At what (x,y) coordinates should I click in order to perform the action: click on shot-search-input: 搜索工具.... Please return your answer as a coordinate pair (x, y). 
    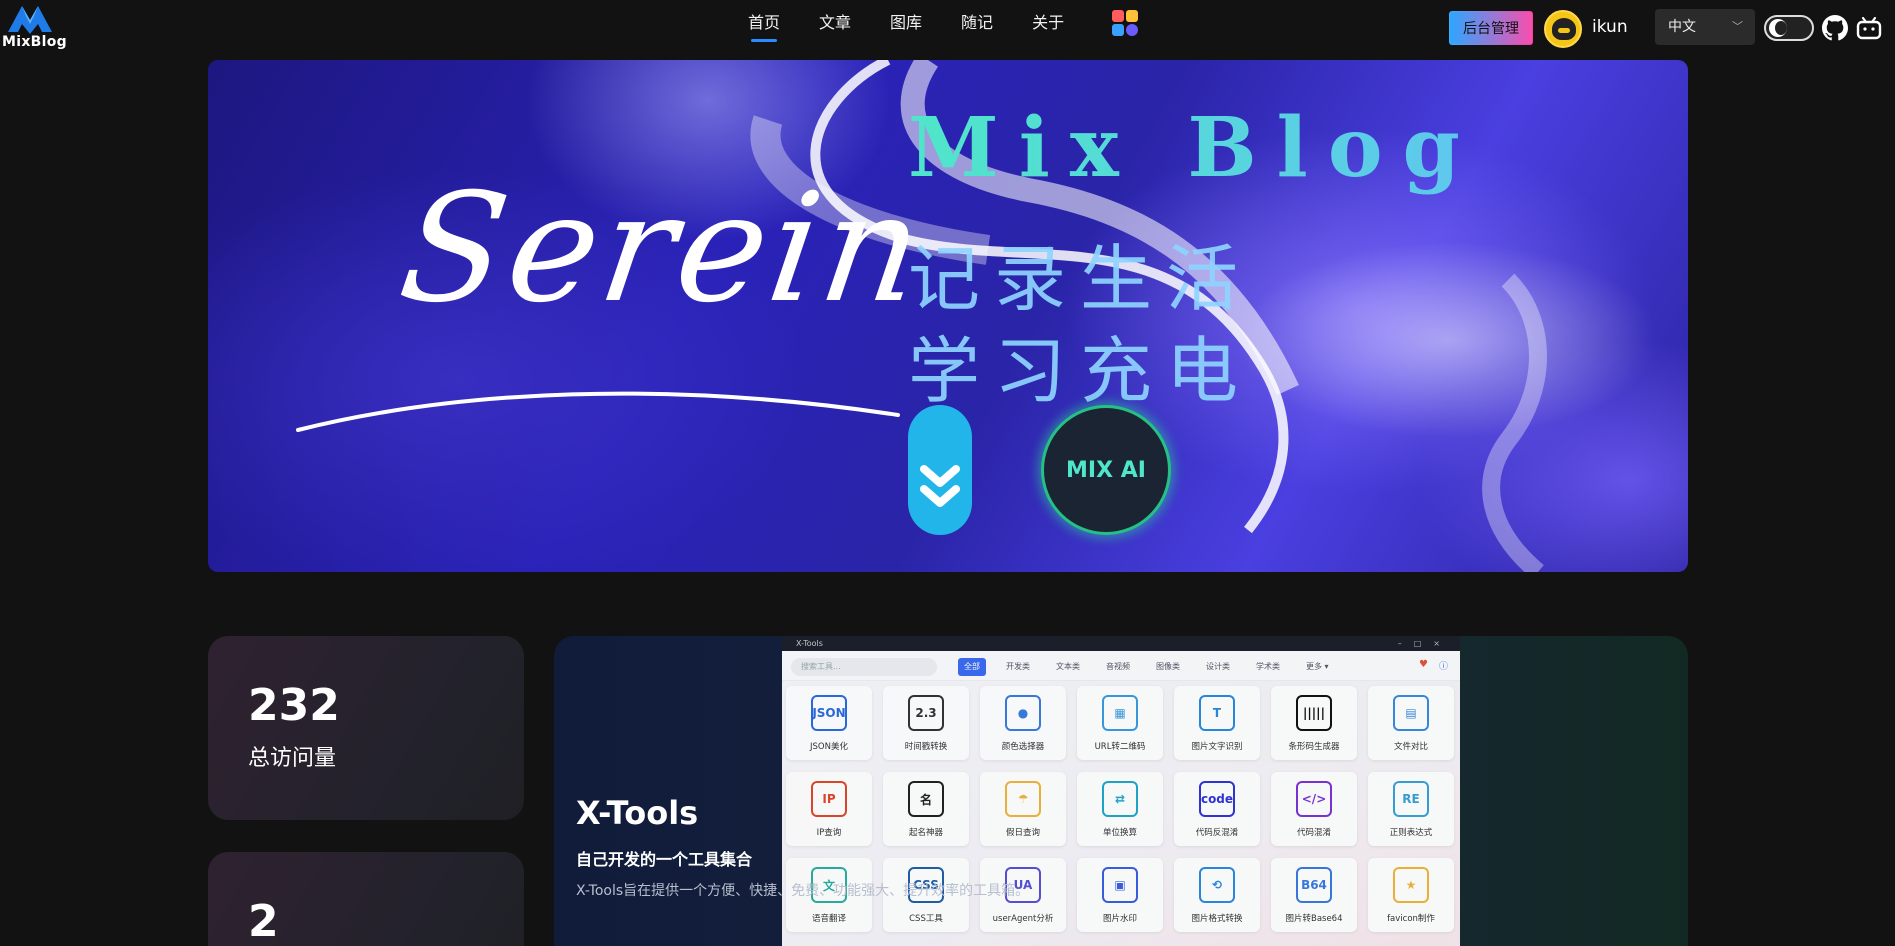
    Looking at the image, I should click on (864, 667).